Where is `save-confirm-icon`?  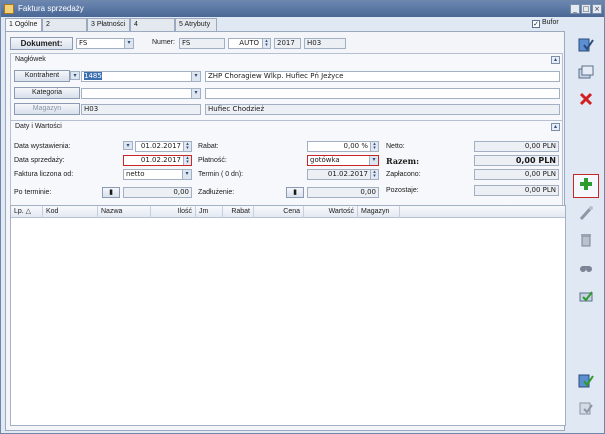
save-confirm-icon is located at coordinates (586, 381).